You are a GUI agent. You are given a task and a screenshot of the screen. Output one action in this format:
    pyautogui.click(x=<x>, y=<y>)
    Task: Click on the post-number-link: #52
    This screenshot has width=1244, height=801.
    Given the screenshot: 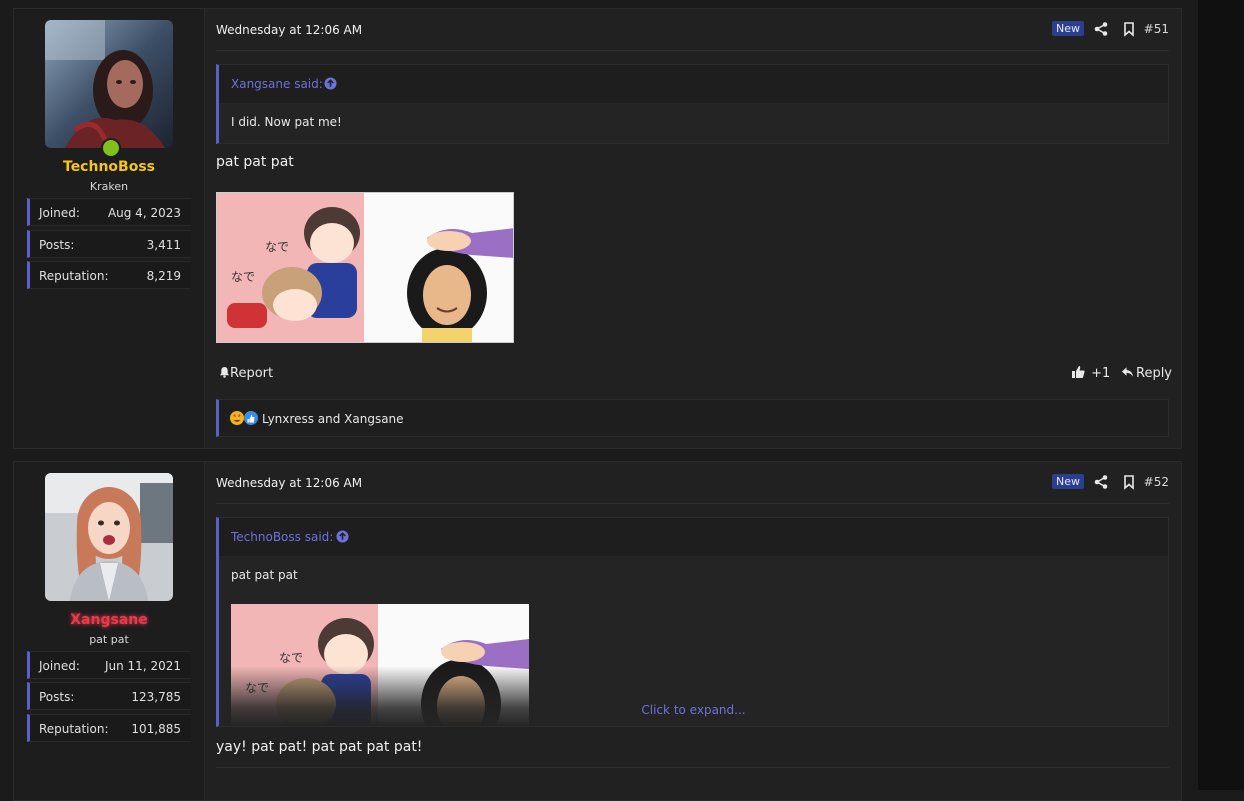 What is the action you would take?
    pyautogui.click(x=1156, y=482)
    